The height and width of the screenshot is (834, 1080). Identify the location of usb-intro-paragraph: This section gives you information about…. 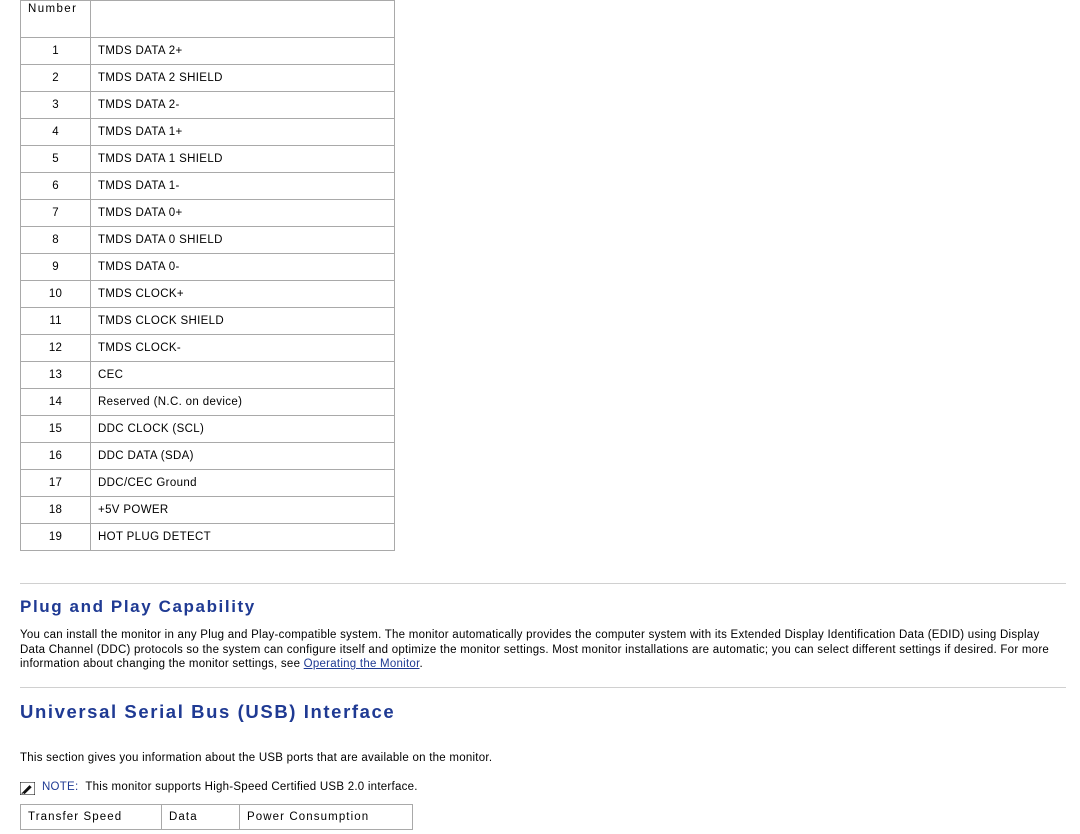
(256, 758).